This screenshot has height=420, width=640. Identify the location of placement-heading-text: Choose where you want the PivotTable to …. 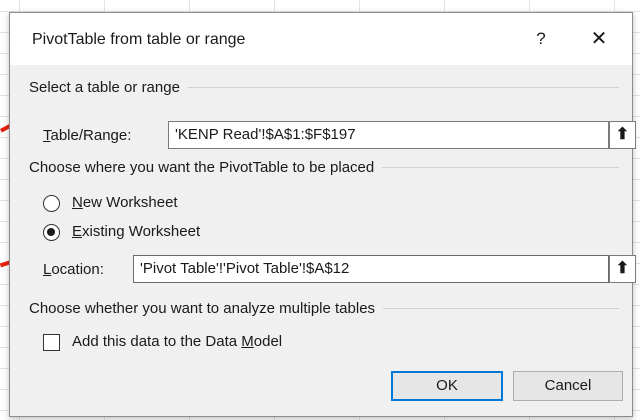
(202, 167).